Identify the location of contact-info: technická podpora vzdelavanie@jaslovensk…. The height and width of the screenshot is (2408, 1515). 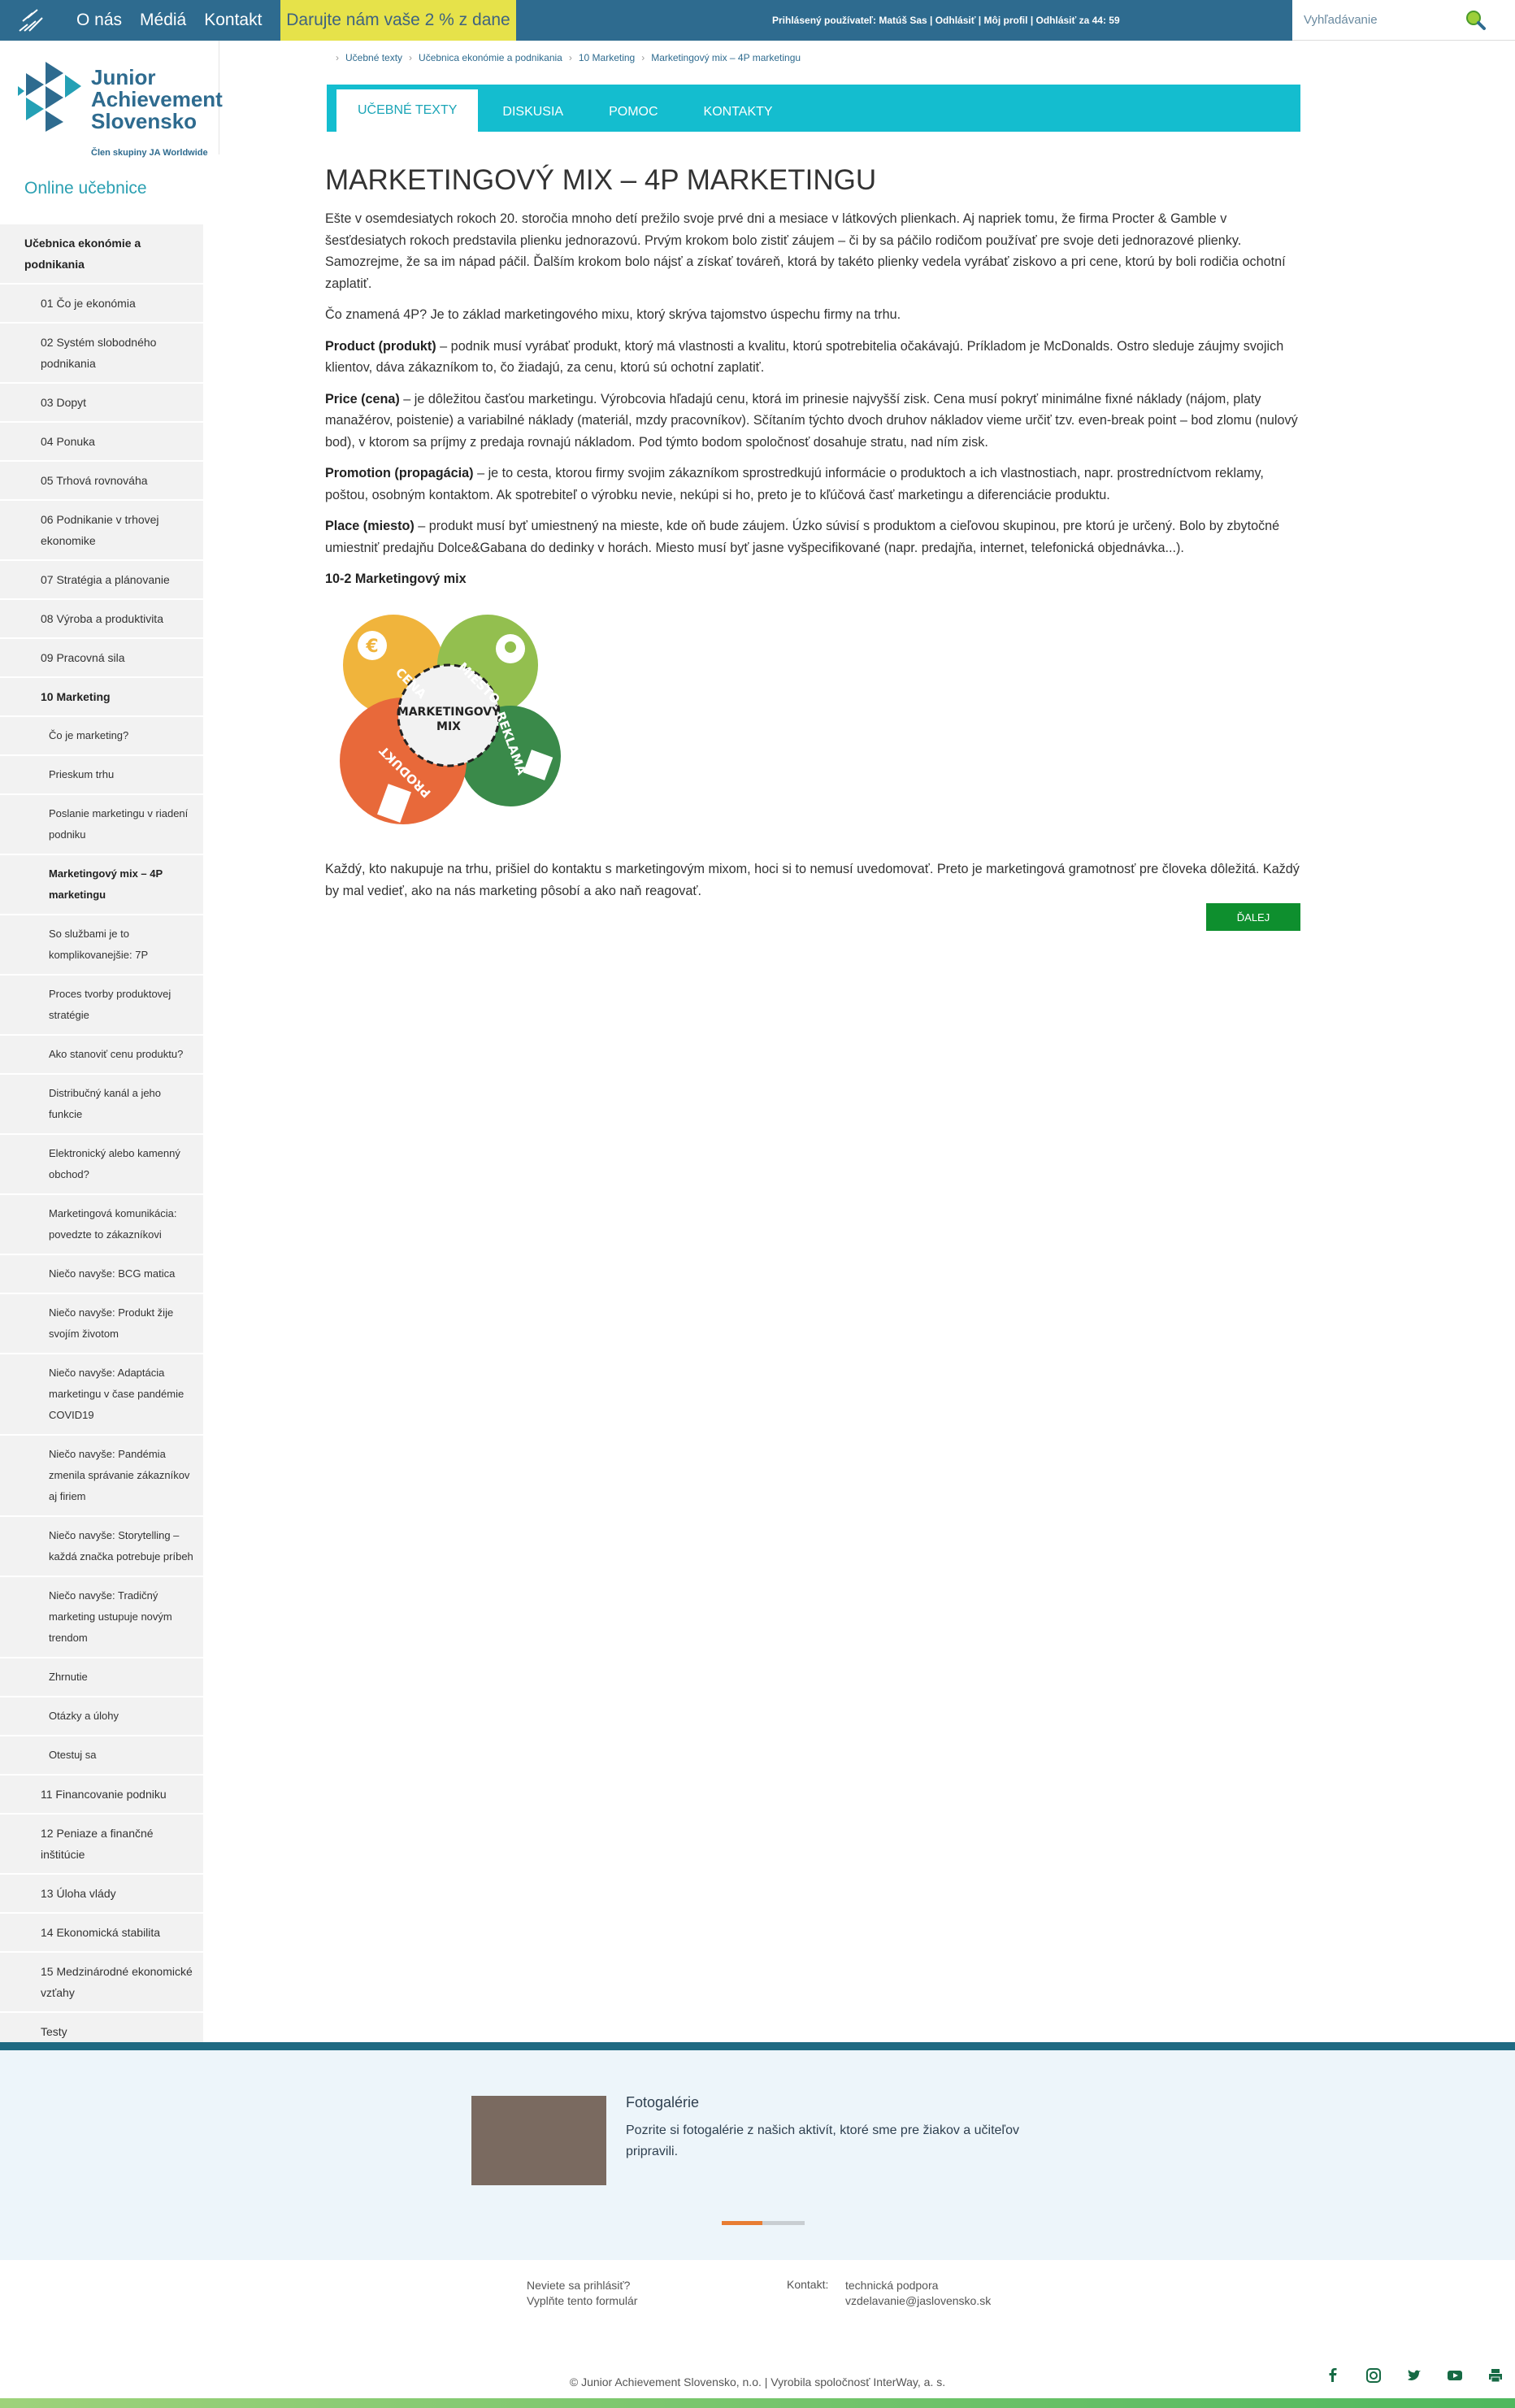
(918, 2293).